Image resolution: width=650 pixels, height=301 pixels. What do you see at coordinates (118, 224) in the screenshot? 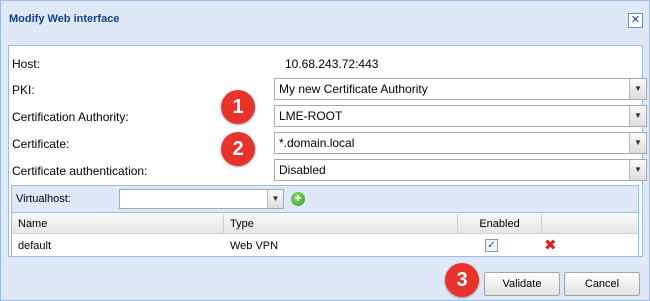
I see `column-header-name: Name` at bounding box center [118, 224].